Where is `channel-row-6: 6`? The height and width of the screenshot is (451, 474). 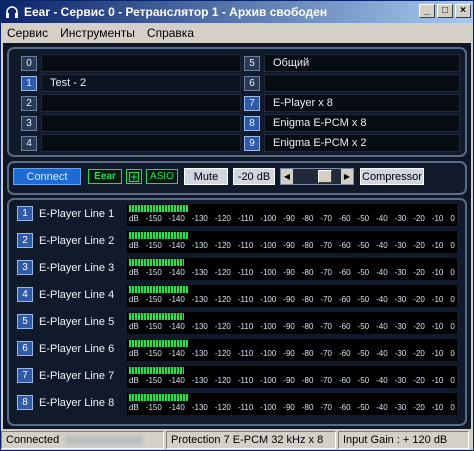 channel-row-6: 6 is located at coordinates (352, 83).